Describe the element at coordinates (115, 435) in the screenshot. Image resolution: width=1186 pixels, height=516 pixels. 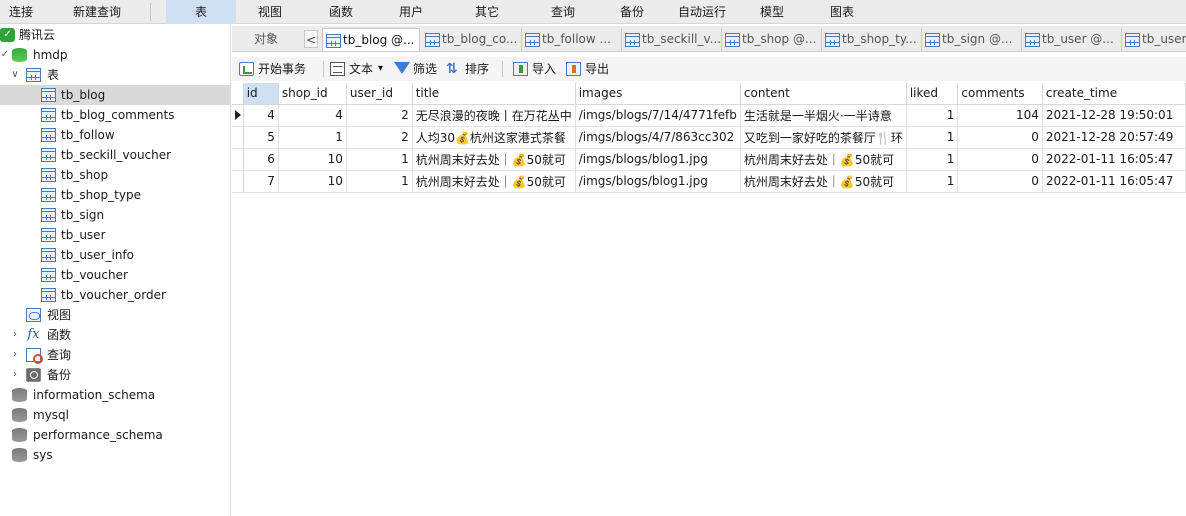
I see `tree-database-item: performance_schema` at that location.